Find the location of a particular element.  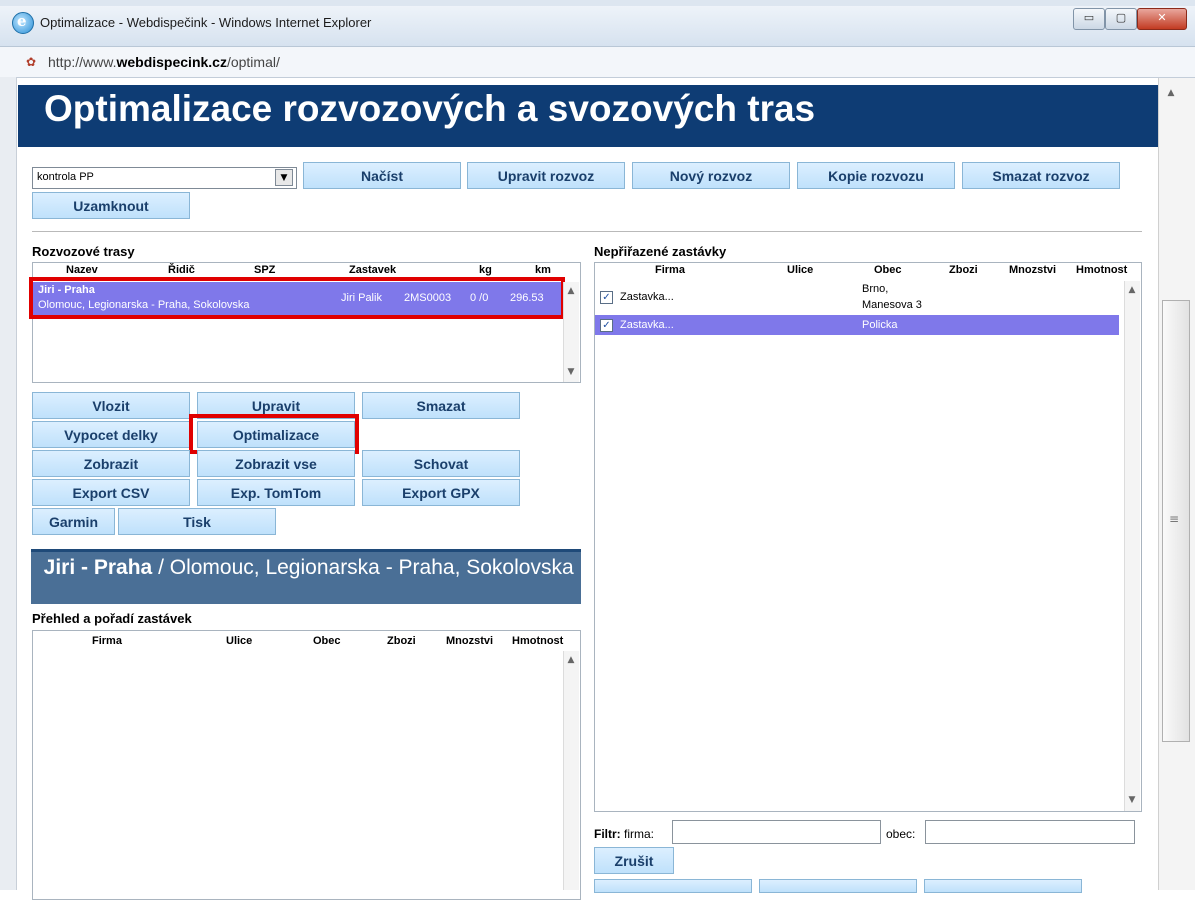

column-header: SPZ is located at coordinates (264, 270).